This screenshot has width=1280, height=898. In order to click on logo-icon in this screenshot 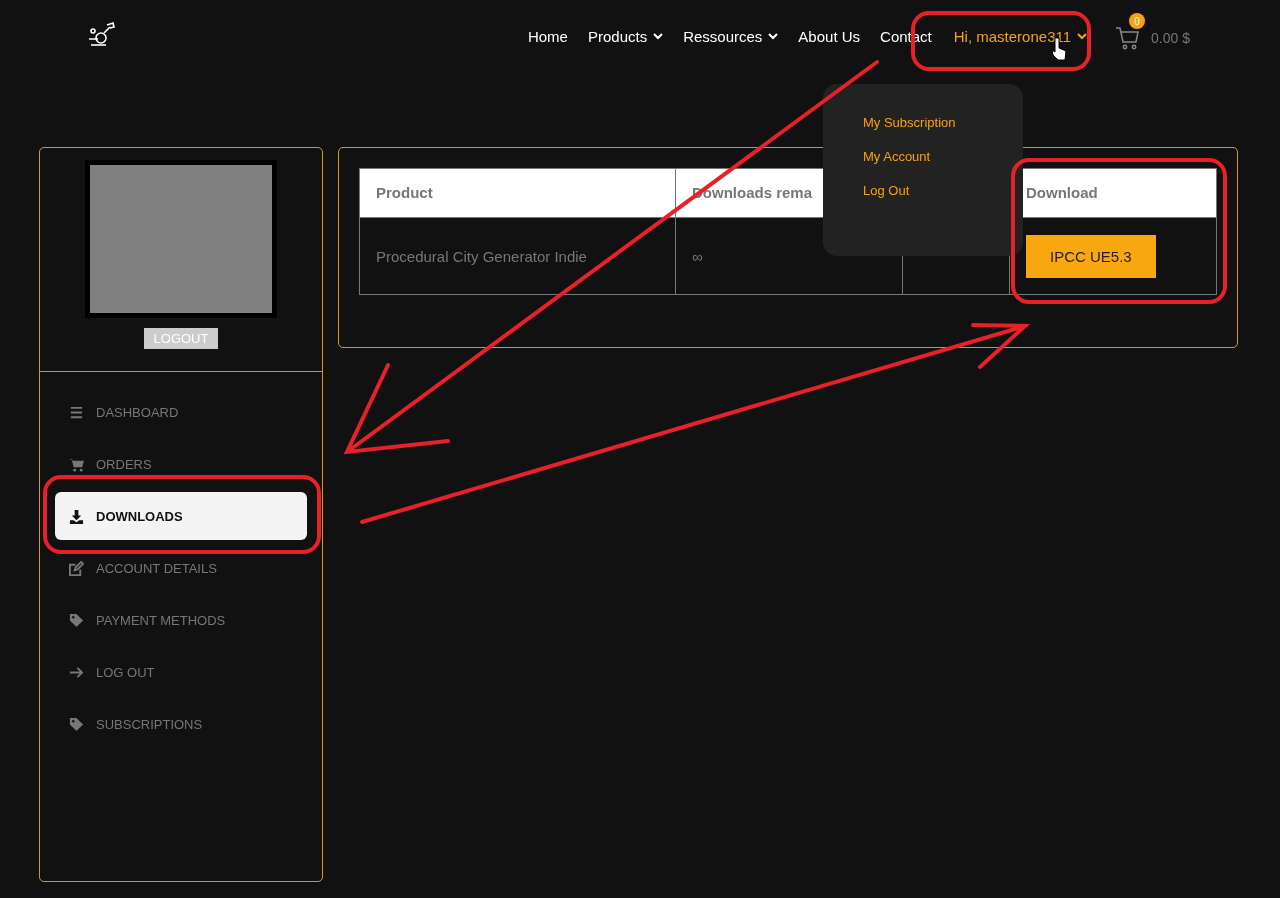, I will do `click(101, 34)`.